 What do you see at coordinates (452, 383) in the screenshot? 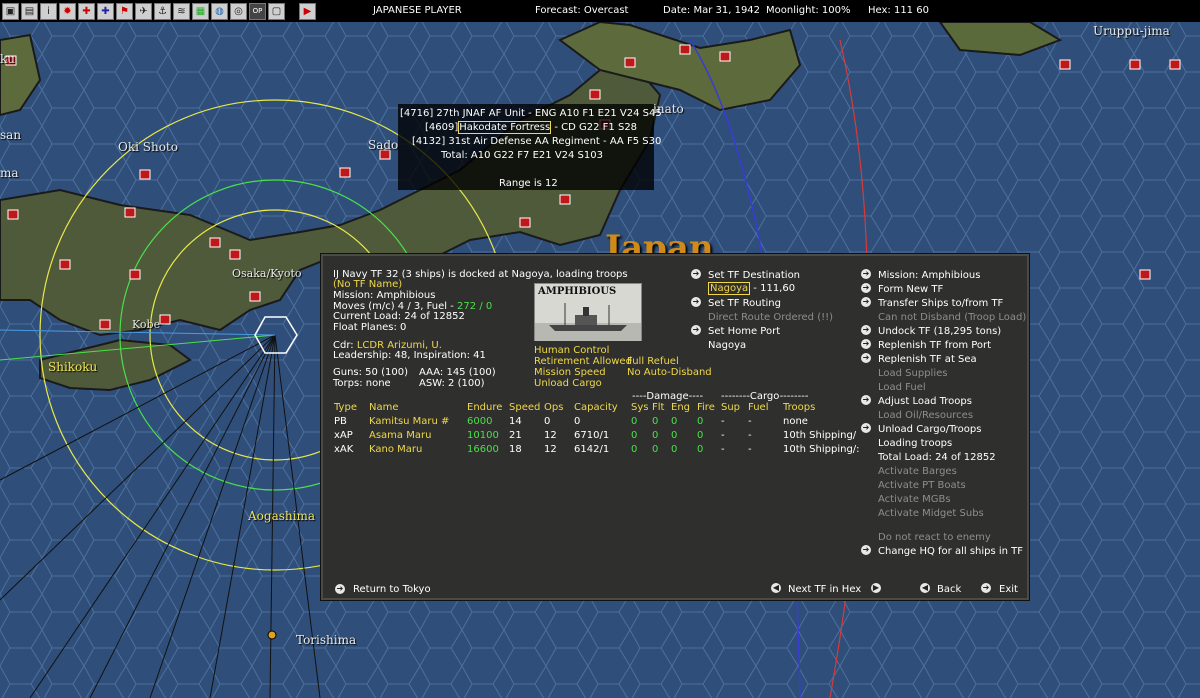
I see `tf-asw: ASW: 2 (100)` at bounding box center [452, 383].